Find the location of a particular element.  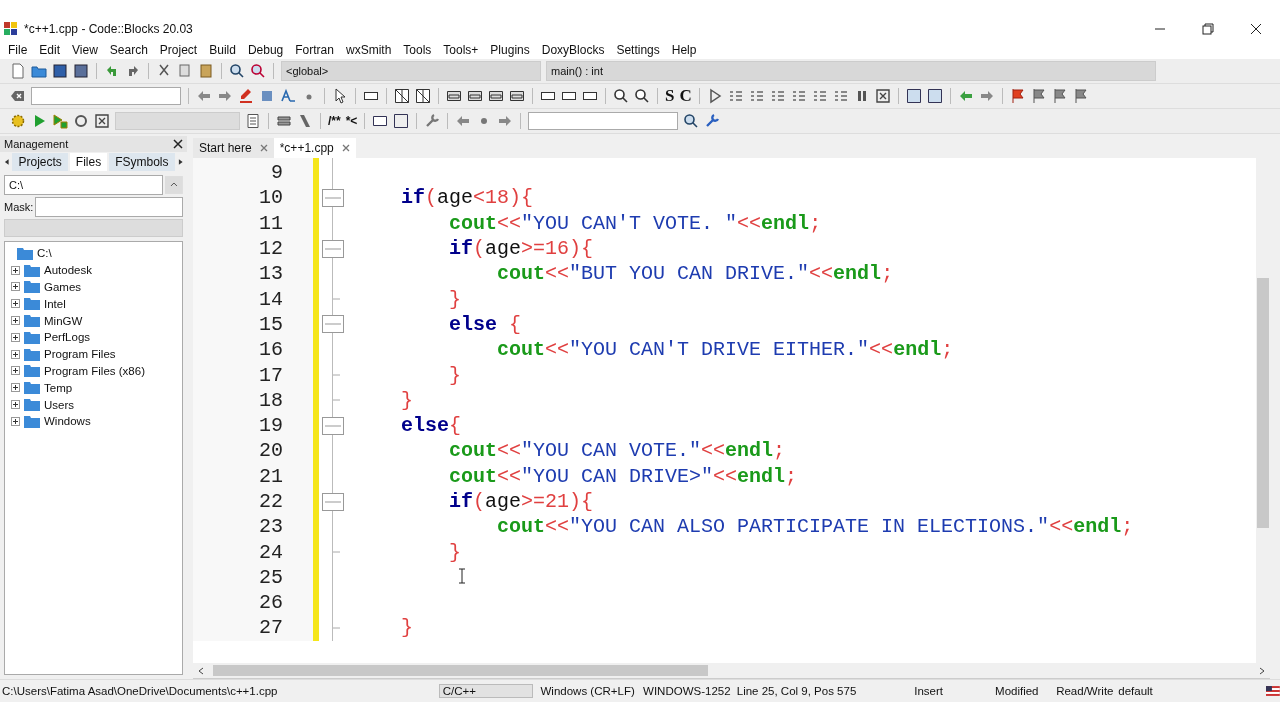

path-dropdown: C:\ is located at coordinates (84, 185).